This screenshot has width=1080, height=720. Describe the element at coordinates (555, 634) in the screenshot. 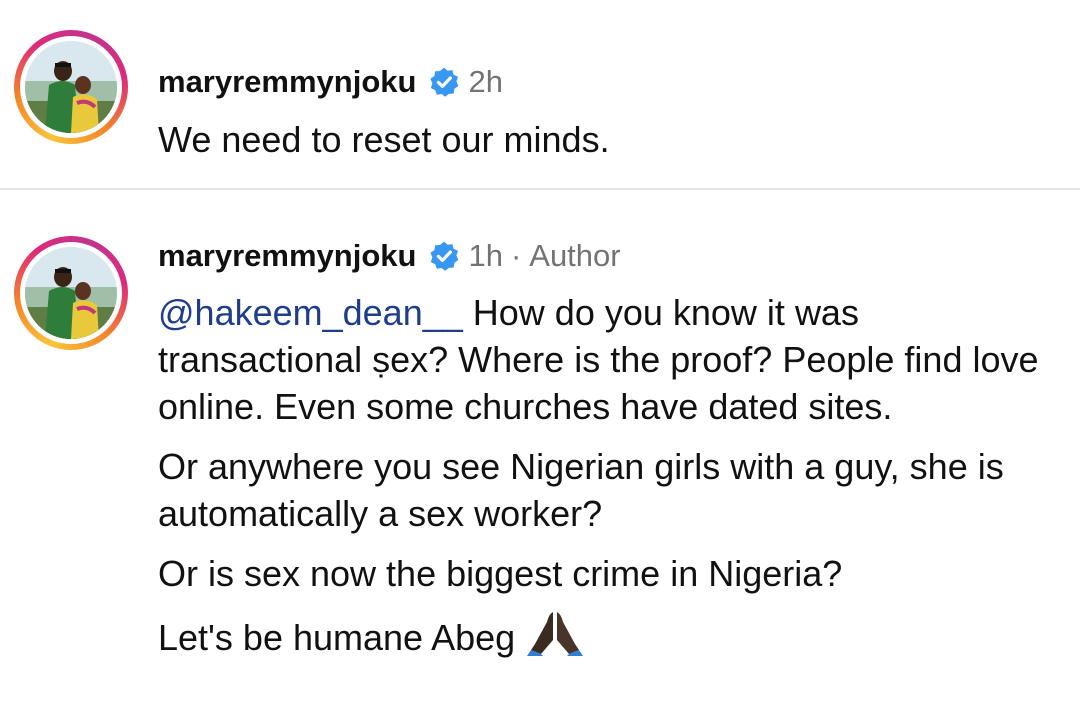

I see `folded-hands-emoji` at that location.